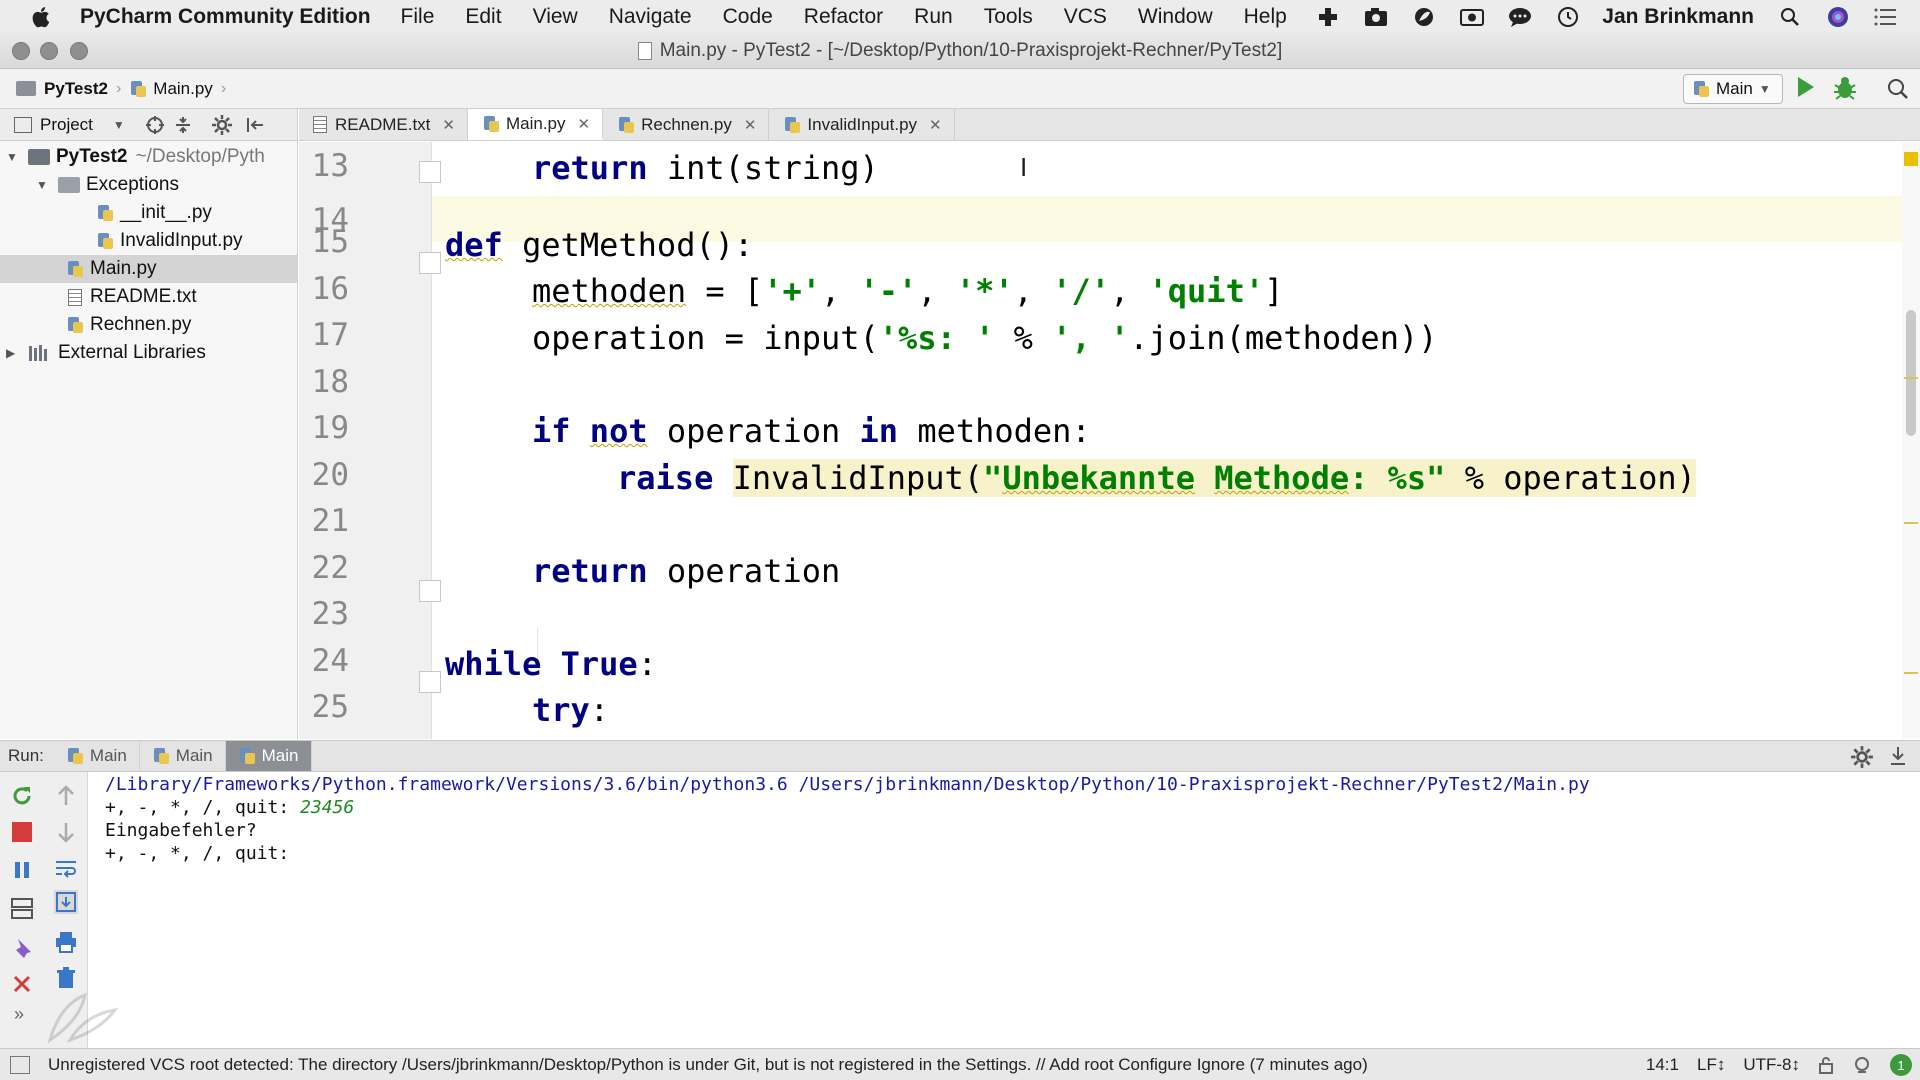 The height and width of the screenshot is (1080, 1920). Describe the element at coordinates (148, 157) in the screenshot. I see `tree-item-project-root: ▼ PyTest2 ~/Desktop/Pyth` at that location.